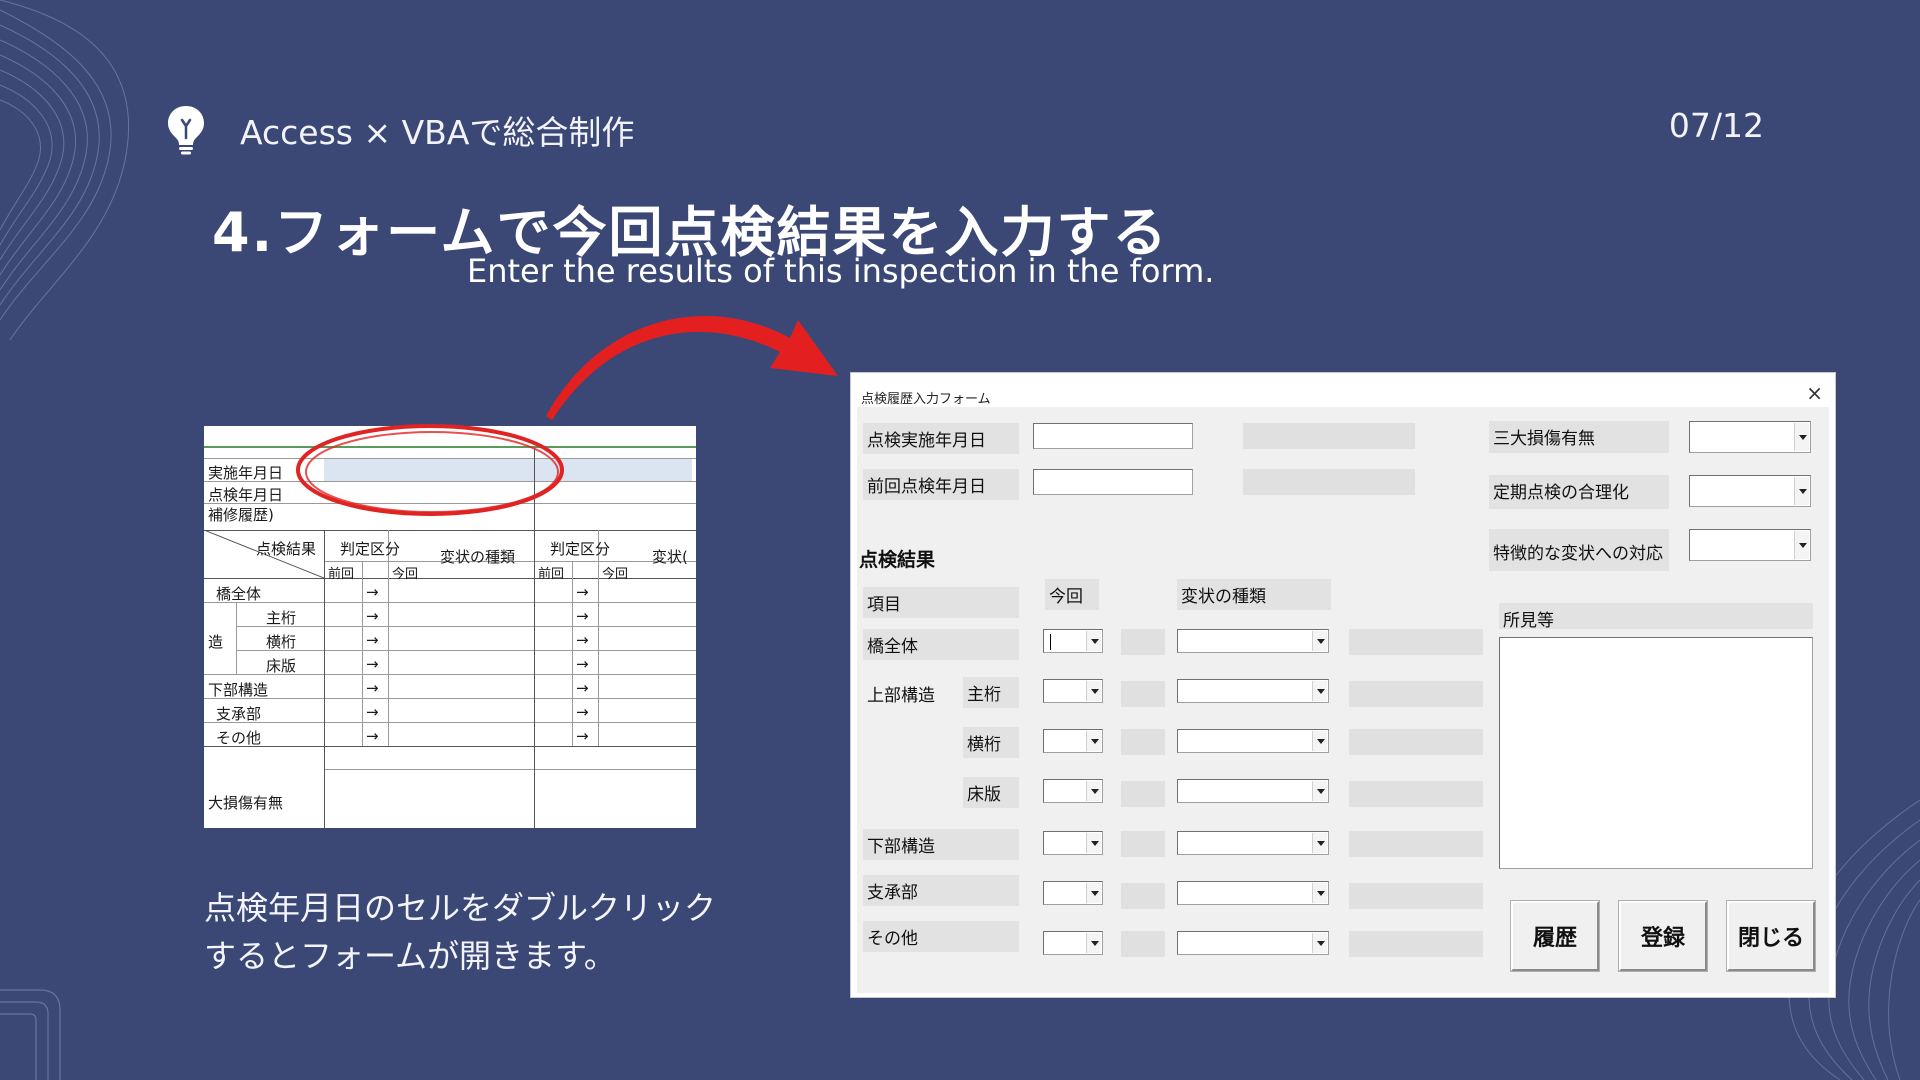 The image size is (1920, 1080). What do you see at coordinates (1253, 791) in the screenshot?
I see `type-select-deck` at bounding box center [1253, 791].